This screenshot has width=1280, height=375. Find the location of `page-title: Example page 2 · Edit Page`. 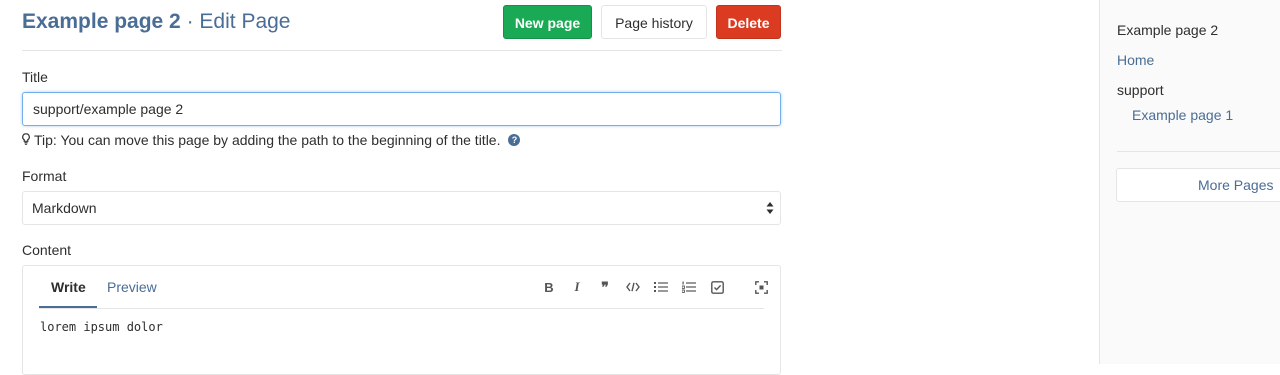

page-title: Example page 2 · Edit Page is located at coordinates (156, 22).